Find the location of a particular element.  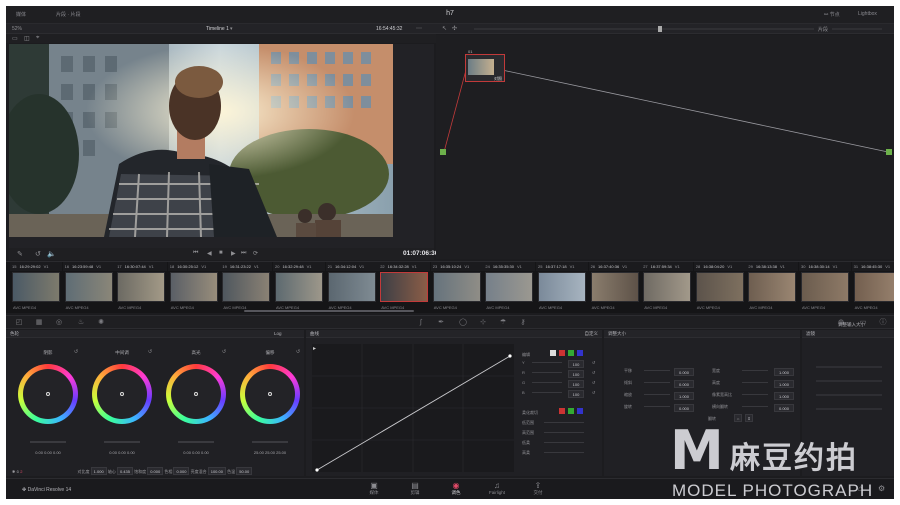

color-match-icon: ▦ is located at coordinates (39, 323).